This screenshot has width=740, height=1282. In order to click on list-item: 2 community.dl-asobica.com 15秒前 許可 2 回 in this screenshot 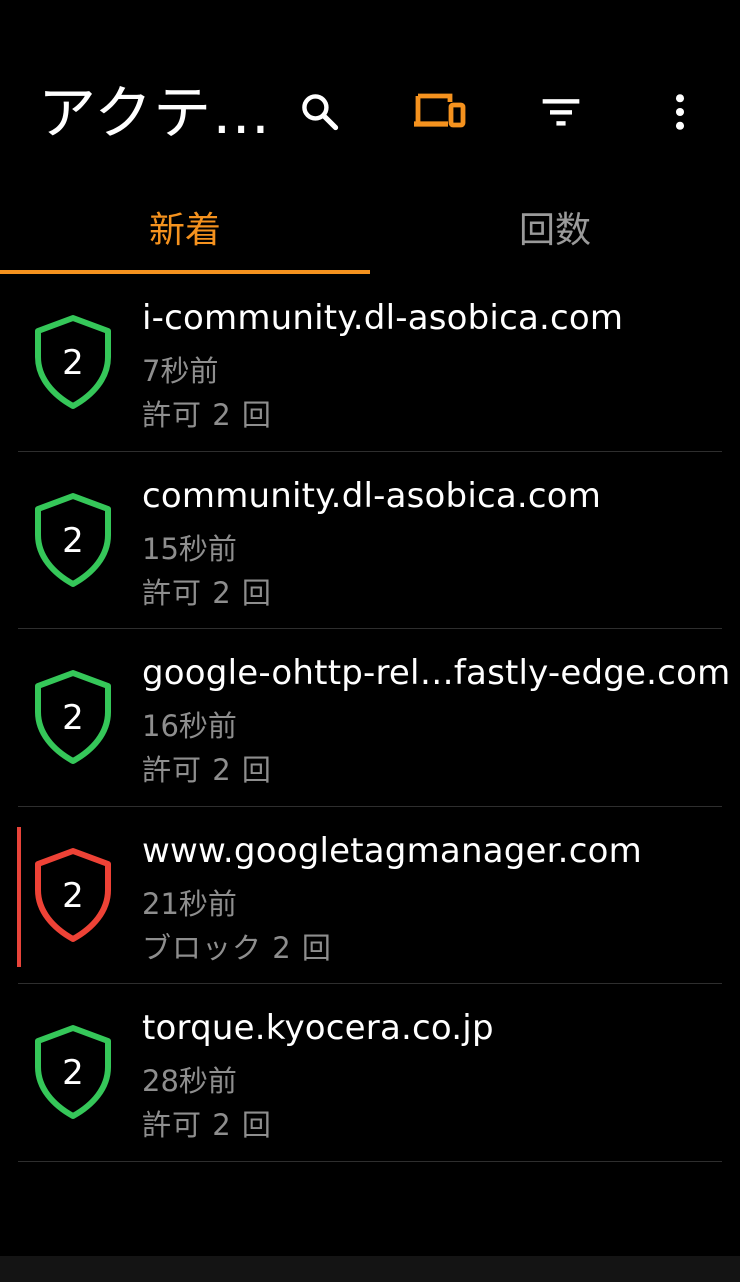, I will do `click(370, 540)`.